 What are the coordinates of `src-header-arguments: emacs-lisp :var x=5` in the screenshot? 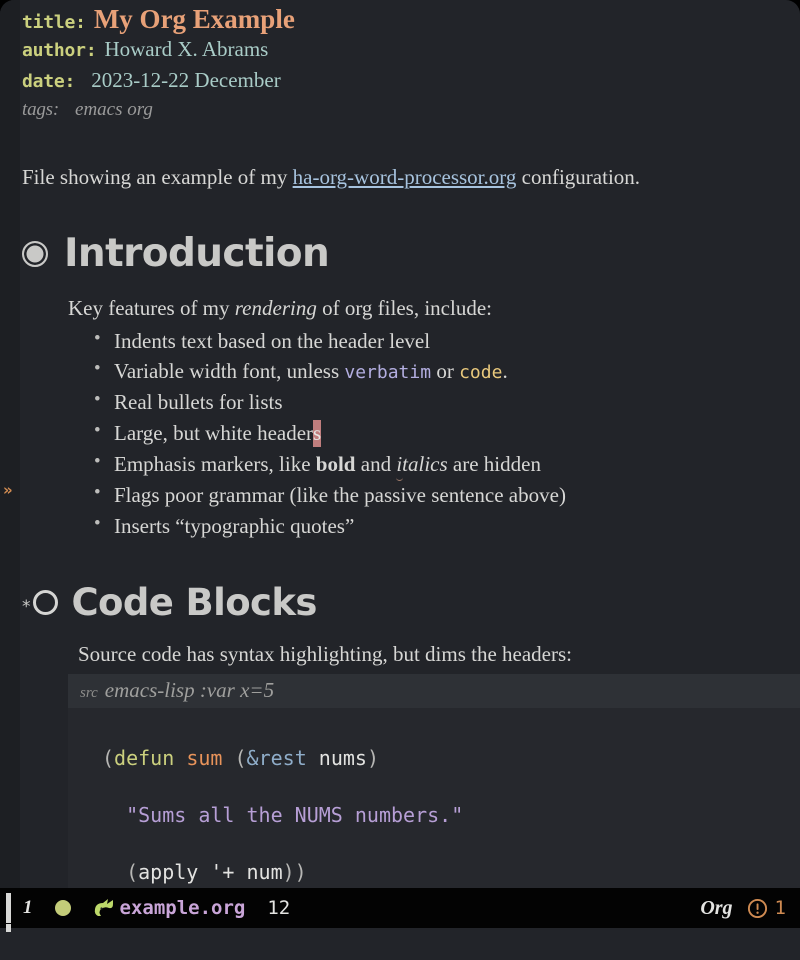 It's located at (189, 689).